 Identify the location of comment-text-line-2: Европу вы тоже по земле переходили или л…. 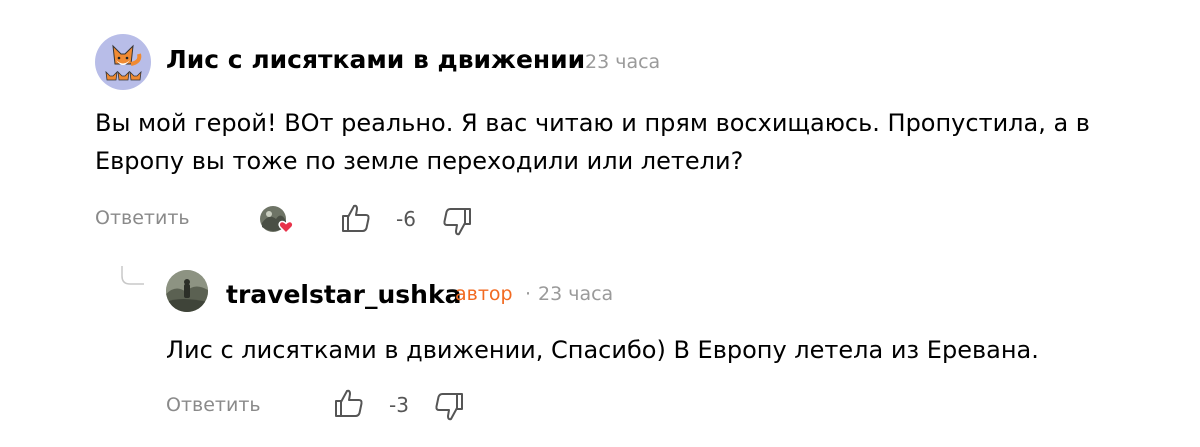
(419, 161).